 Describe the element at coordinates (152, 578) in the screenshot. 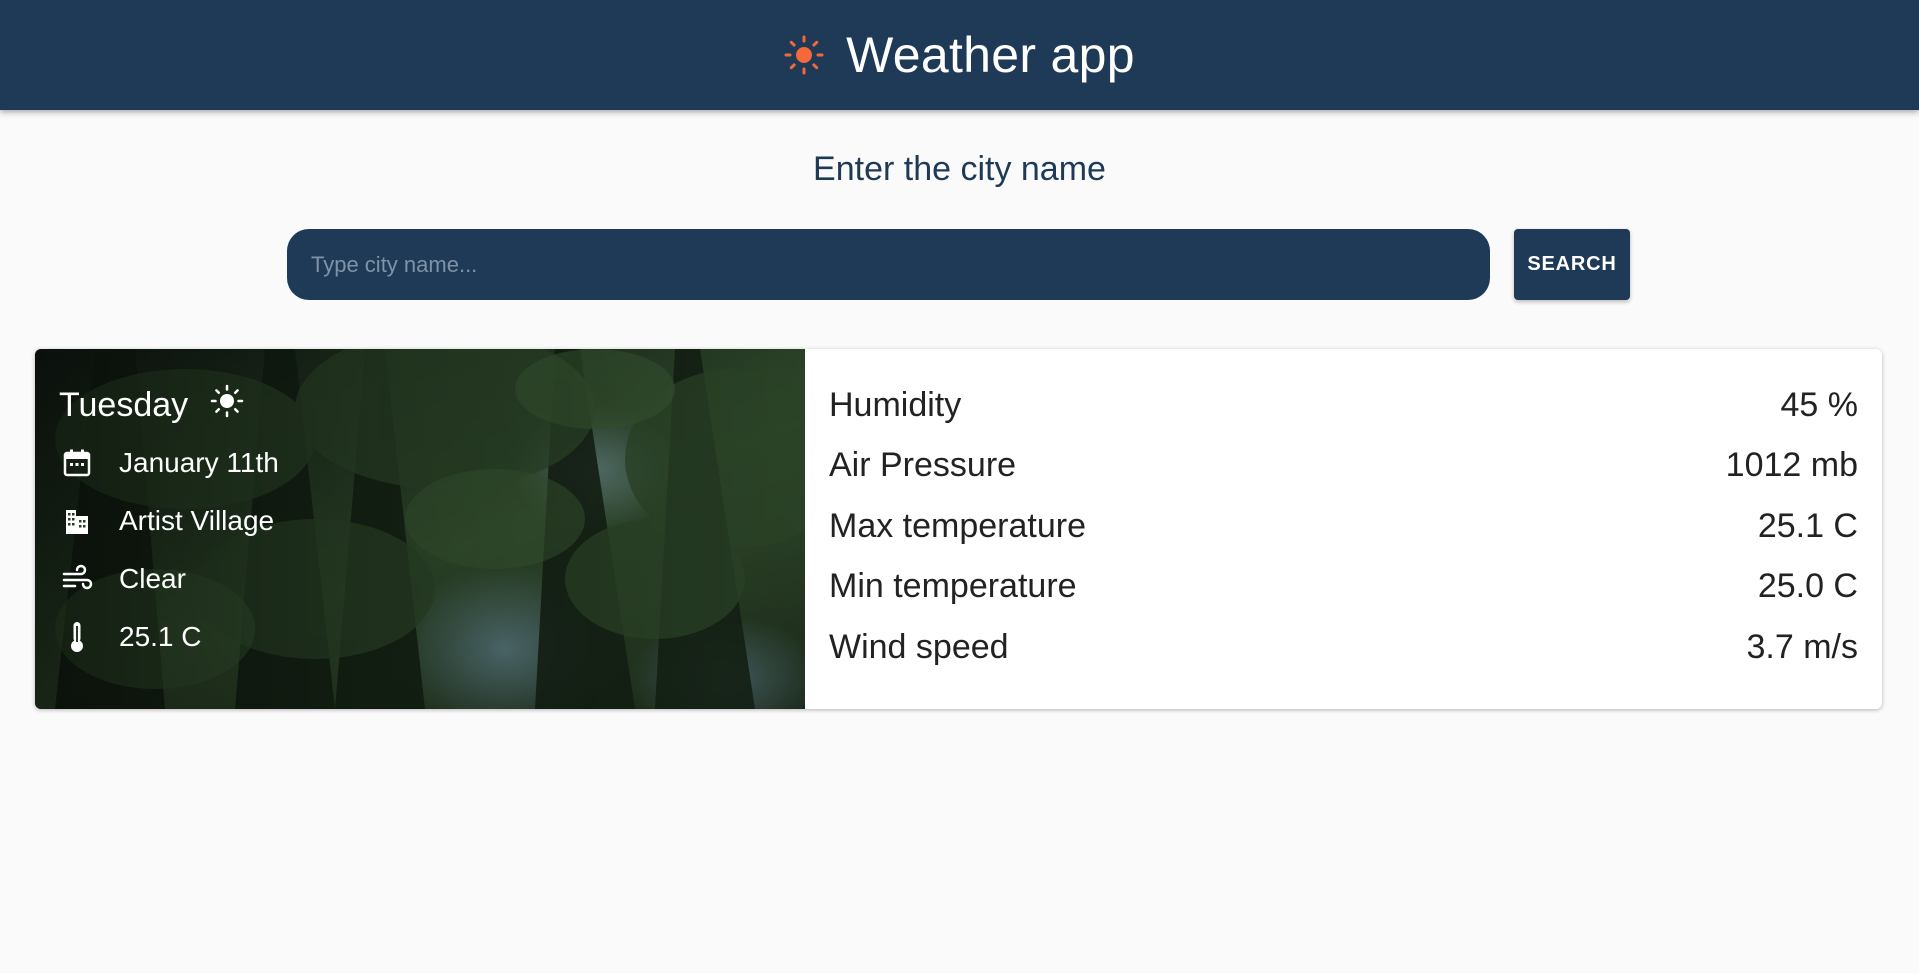

I see `condition-label: Clear` at that location.